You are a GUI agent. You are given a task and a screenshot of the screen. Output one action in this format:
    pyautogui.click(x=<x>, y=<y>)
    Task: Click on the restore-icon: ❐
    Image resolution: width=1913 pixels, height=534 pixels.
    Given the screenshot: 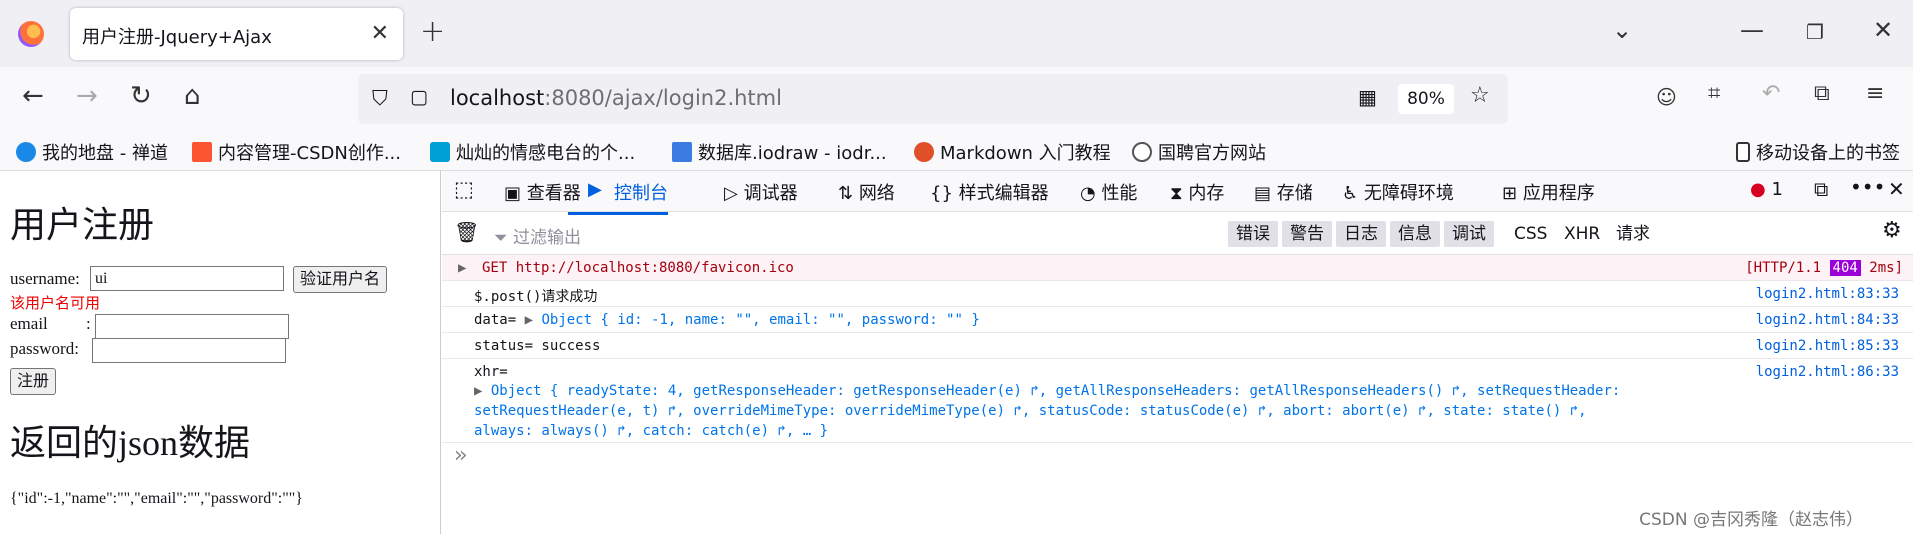 What is the action you would take?
    pyautogui.click(x=1815, y=32)
    